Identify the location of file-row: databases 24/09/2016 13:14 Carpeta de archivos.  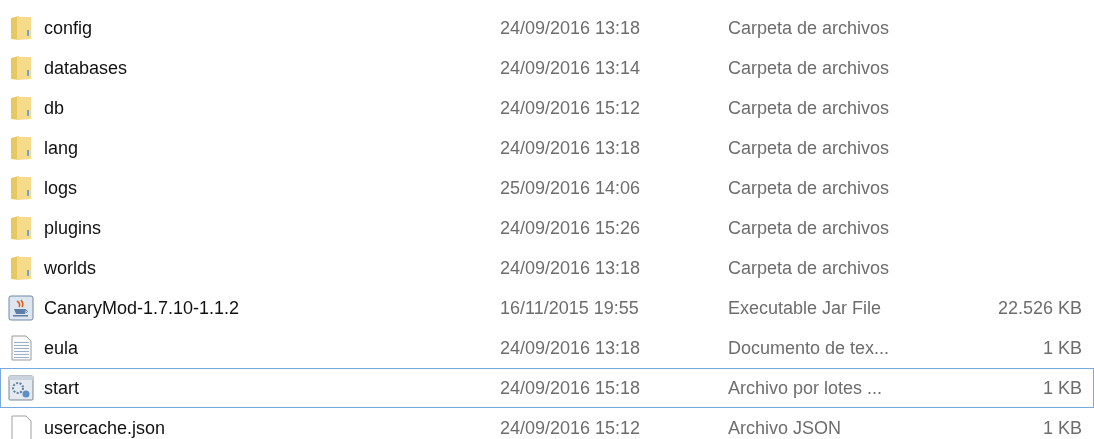
(547, 68).